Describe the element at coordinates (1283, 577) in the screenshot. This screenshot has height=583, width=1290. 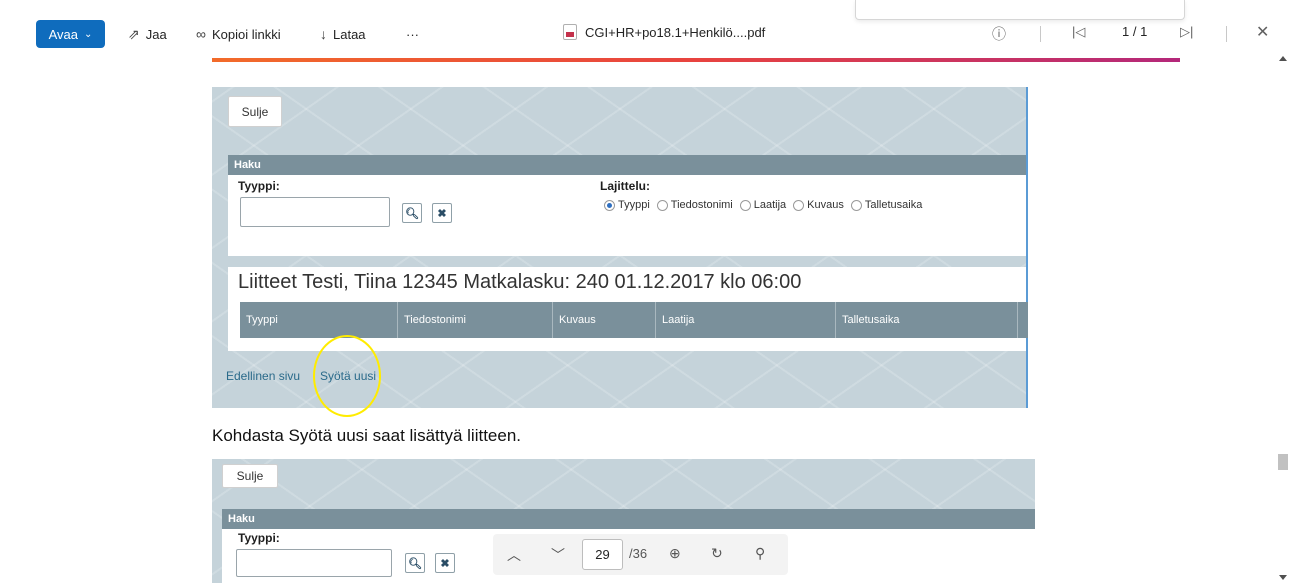
I see `scroll-down-icon` at that location.